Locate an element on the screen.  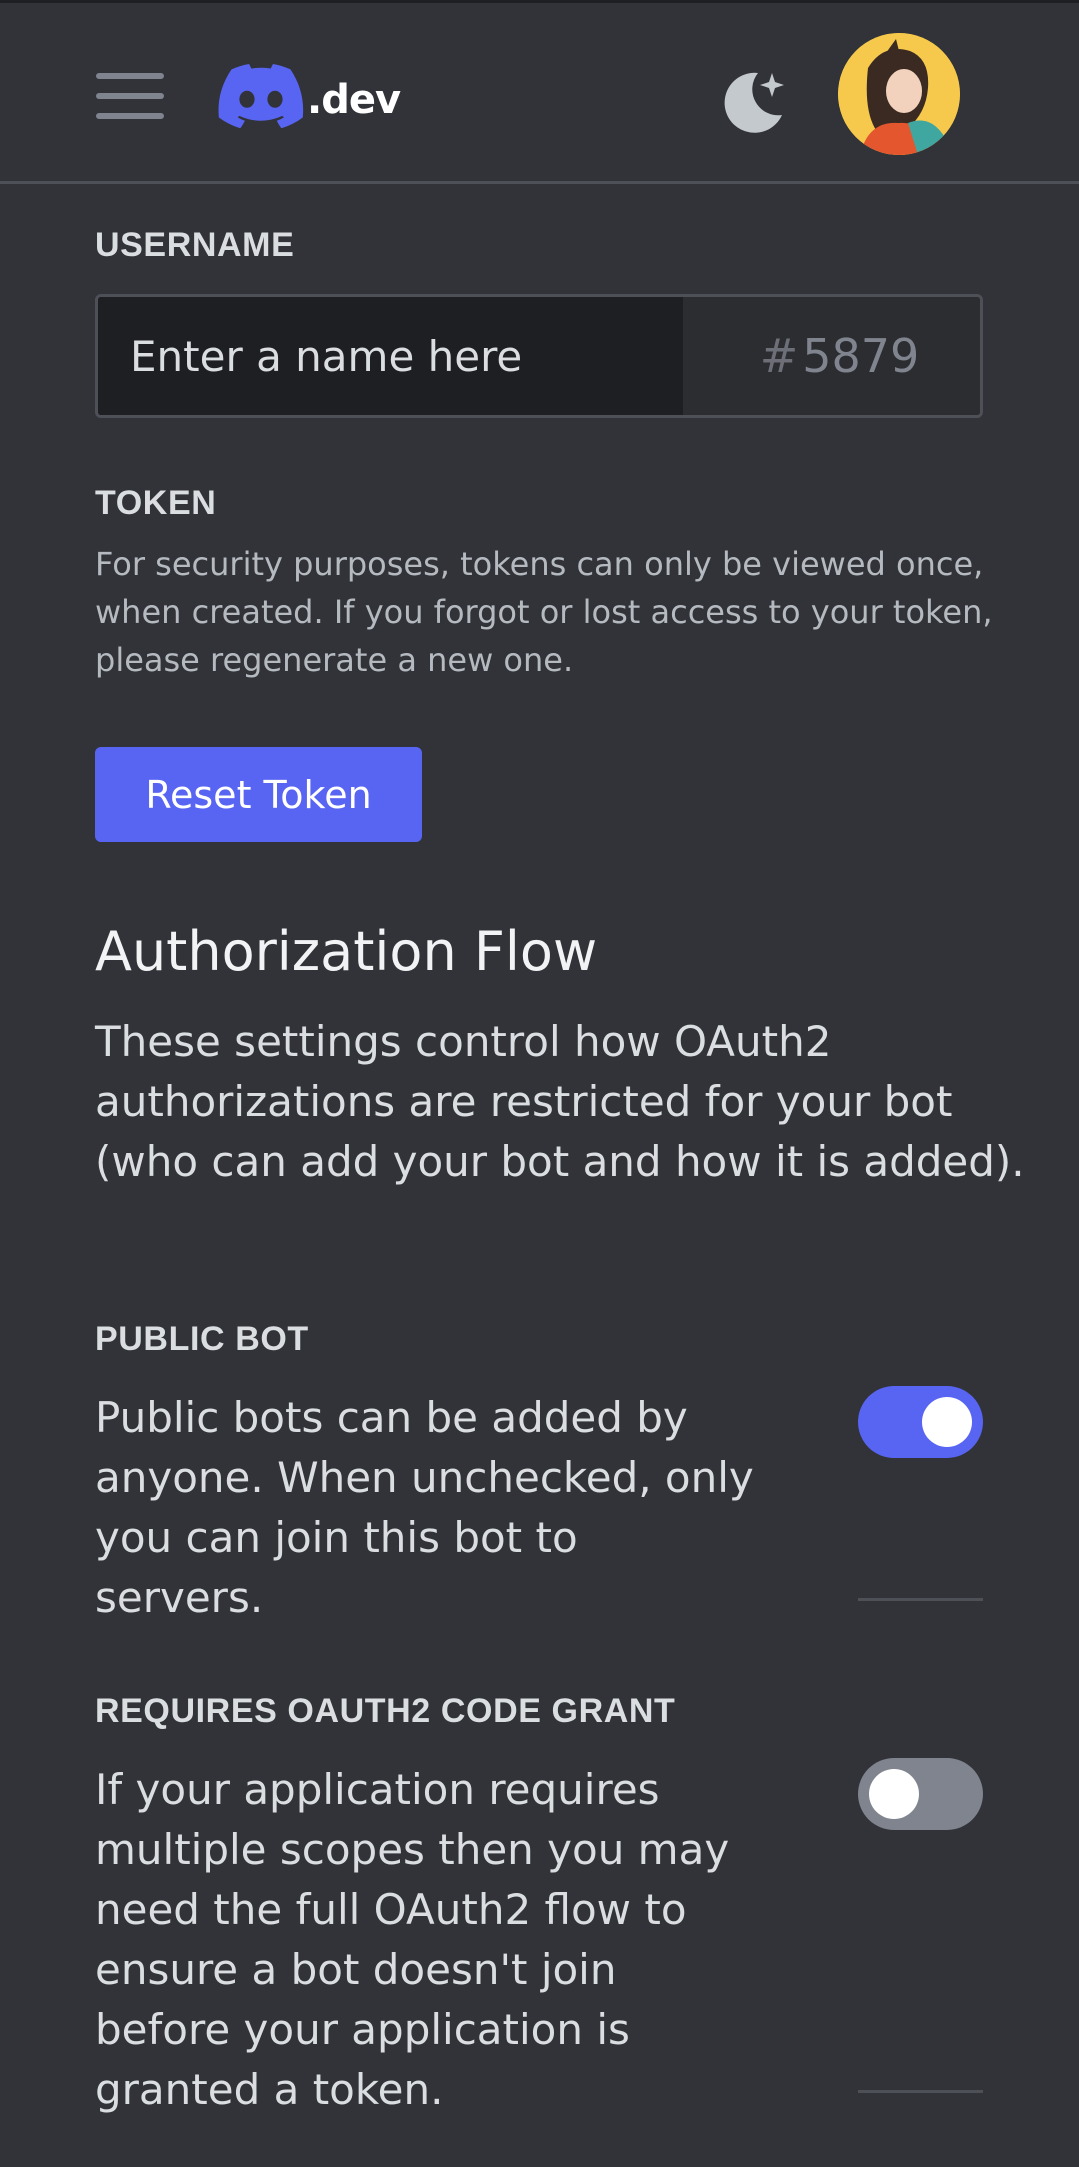
discriminator-field: # 5879 is located at coordinates (831, 356).